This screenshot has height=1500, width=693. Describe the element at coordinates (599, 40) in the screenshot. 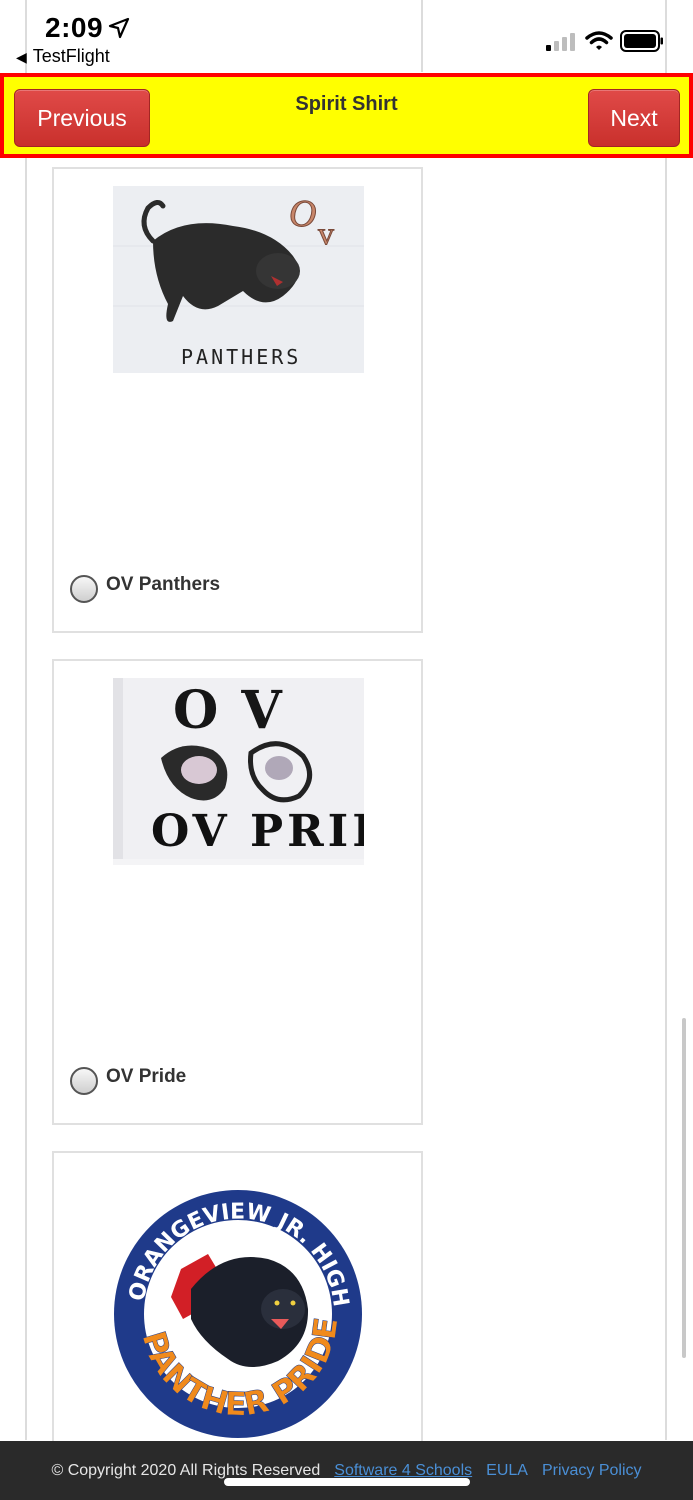

I see `wifi-icon` at that location.